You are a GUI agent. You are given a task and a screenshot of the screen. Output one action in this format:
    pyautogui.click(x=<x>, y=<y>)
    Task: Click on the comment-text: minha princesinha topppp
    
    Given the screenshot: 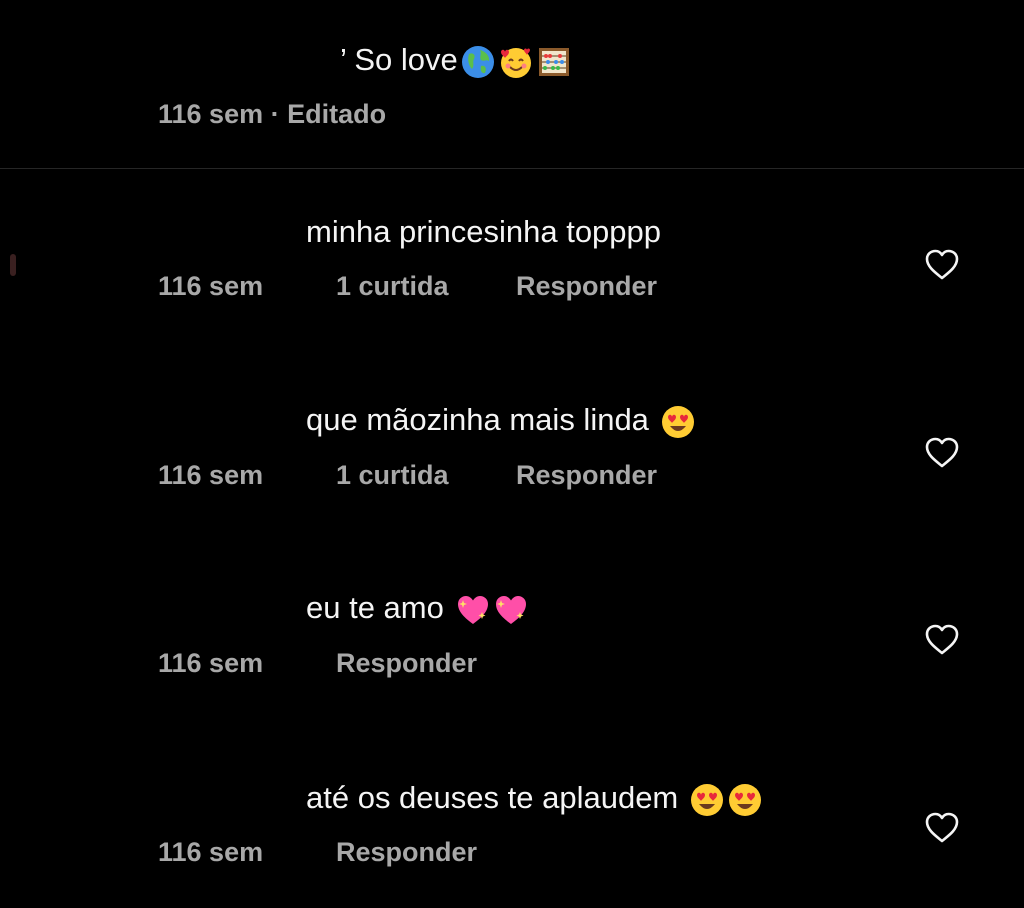 What is the action you would take?
    pyautogui.click(x=483, y=232)
    